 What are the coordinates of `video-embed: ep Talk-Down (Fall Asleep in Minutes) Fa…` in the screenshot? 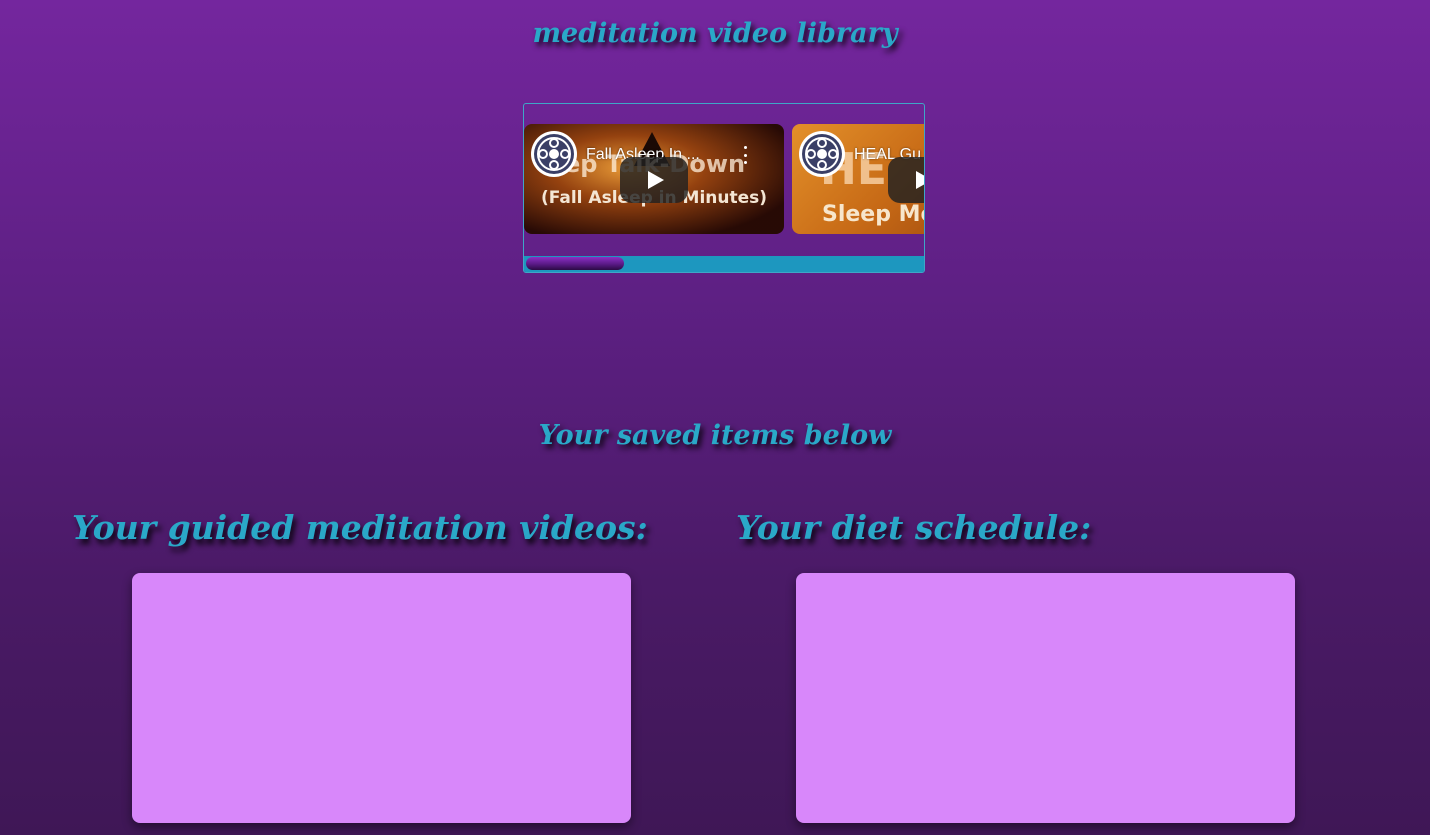 It's located at (654, 179).